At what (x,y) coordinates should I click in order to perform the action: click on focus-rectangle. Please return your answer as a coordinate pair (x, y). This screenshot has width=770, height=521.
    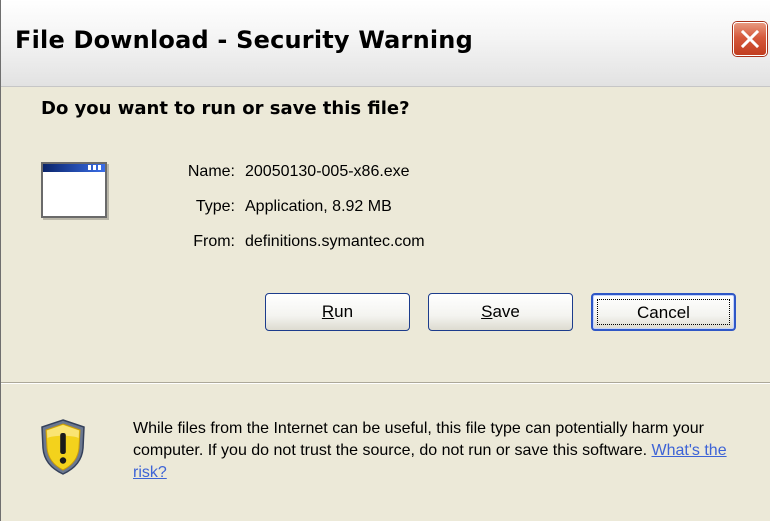
    Looking at the image, I should click on (663, 312).